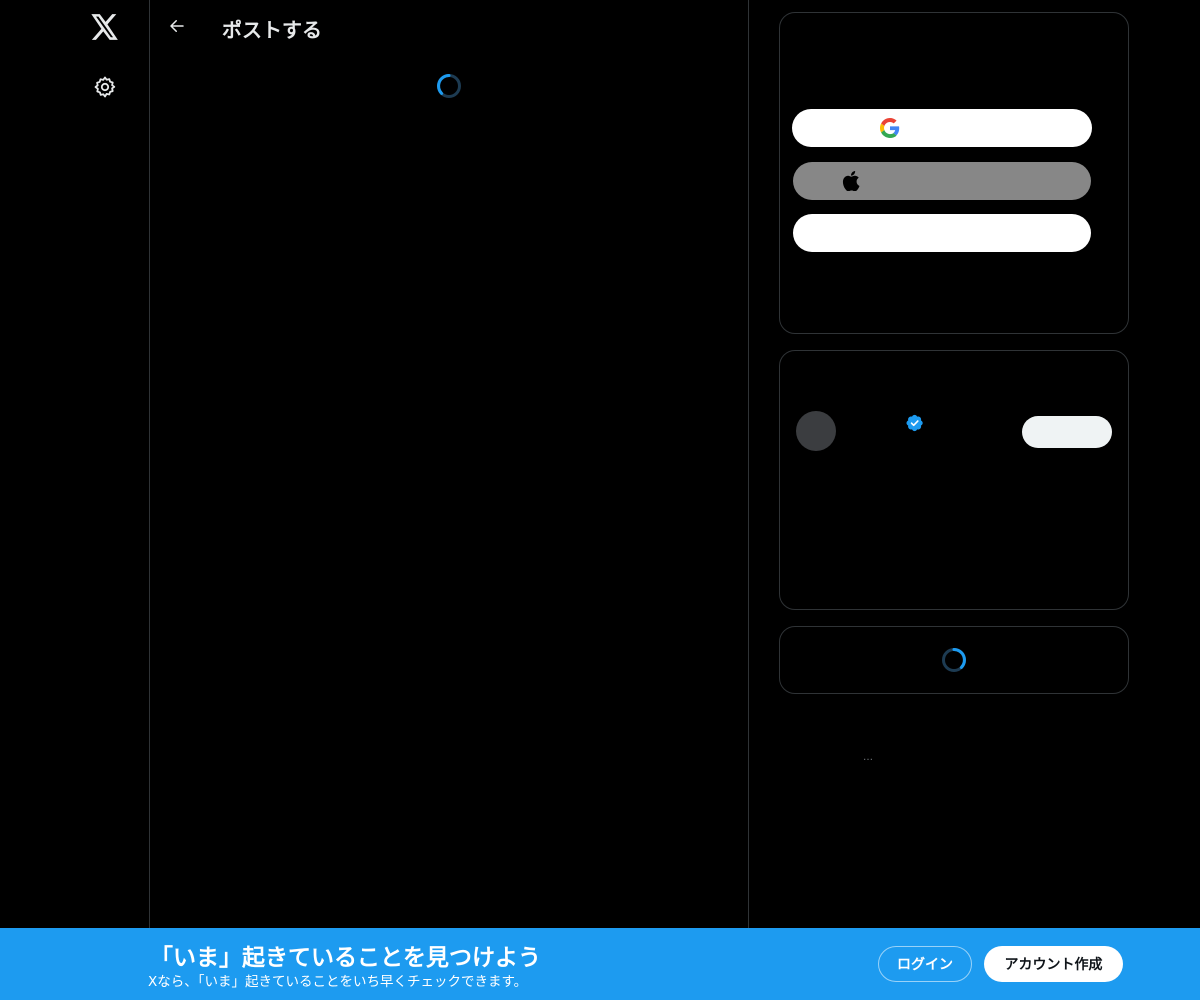 Image resolution: width=1200 pixels, height=1000 pixels. I want to click on apple-signin-button, so click(942, 181).